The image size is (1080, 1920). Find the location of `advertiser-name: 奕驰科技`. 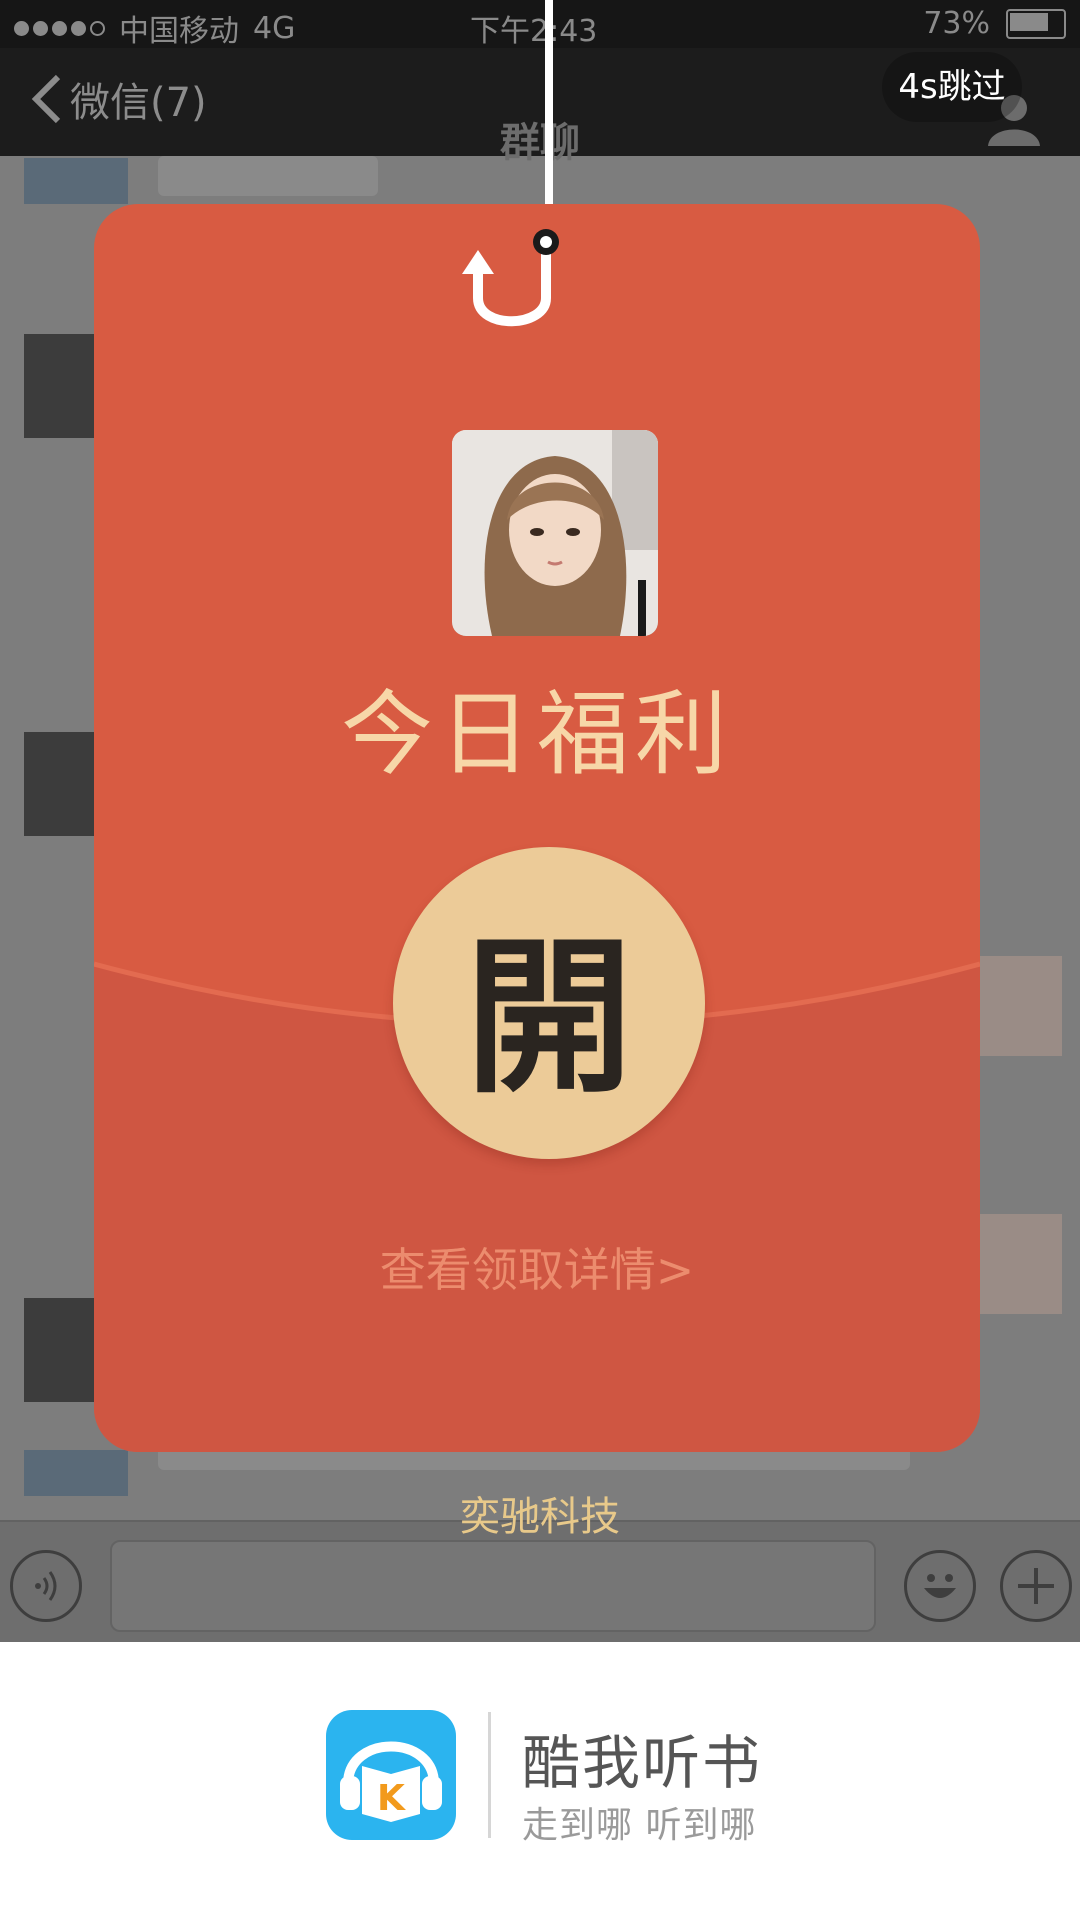

advertiser-name: 奕驰科技 is located at coordinates (540, 1517).